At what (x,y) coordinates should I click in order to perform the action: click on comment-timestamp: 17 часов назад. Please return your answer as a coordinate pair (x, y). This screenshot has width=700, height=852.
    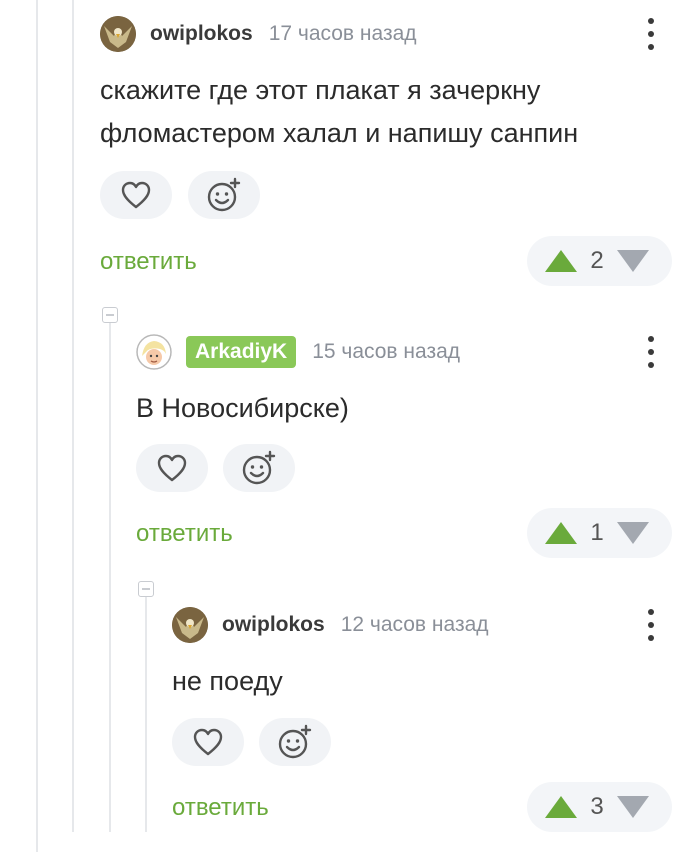
    Looking at the image, I should click on (343, 34).